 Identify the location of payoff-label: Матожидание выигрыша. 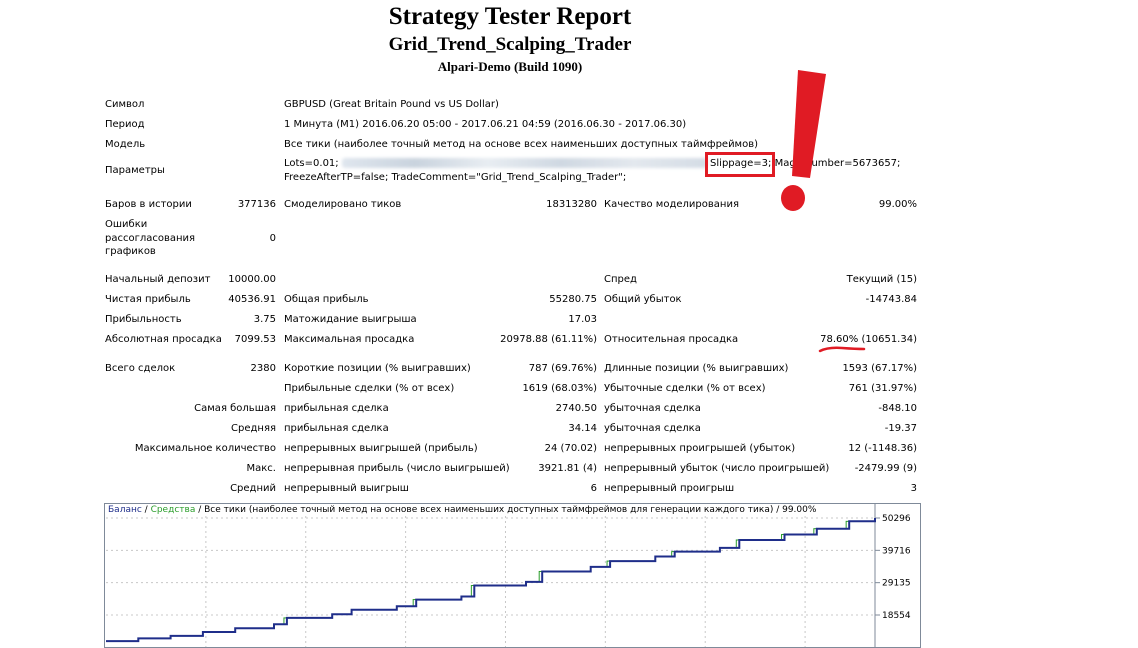
(350, 319).